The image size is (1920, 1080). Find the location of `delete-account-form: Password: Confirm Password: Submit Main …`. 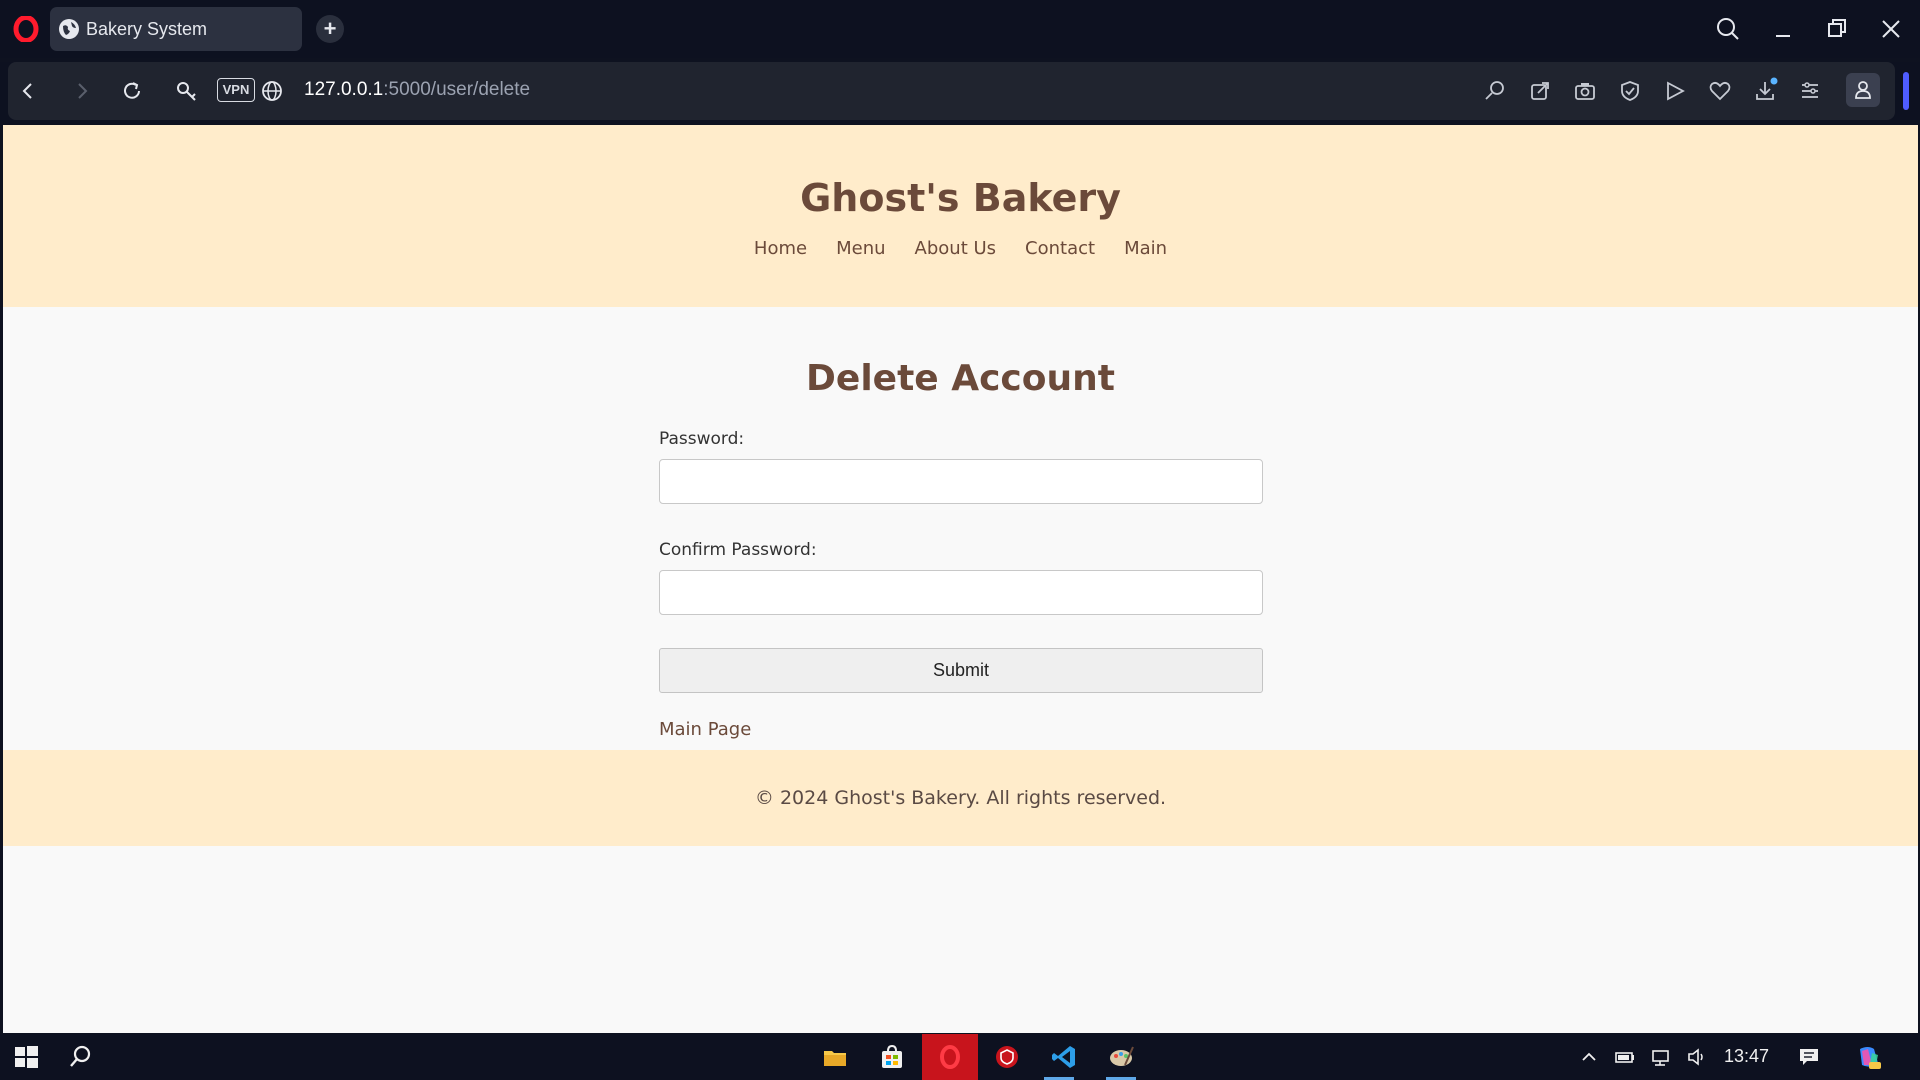

delete-account-form: Password: Confirm Password: Submit Main … is located at coordinates (961, 584).